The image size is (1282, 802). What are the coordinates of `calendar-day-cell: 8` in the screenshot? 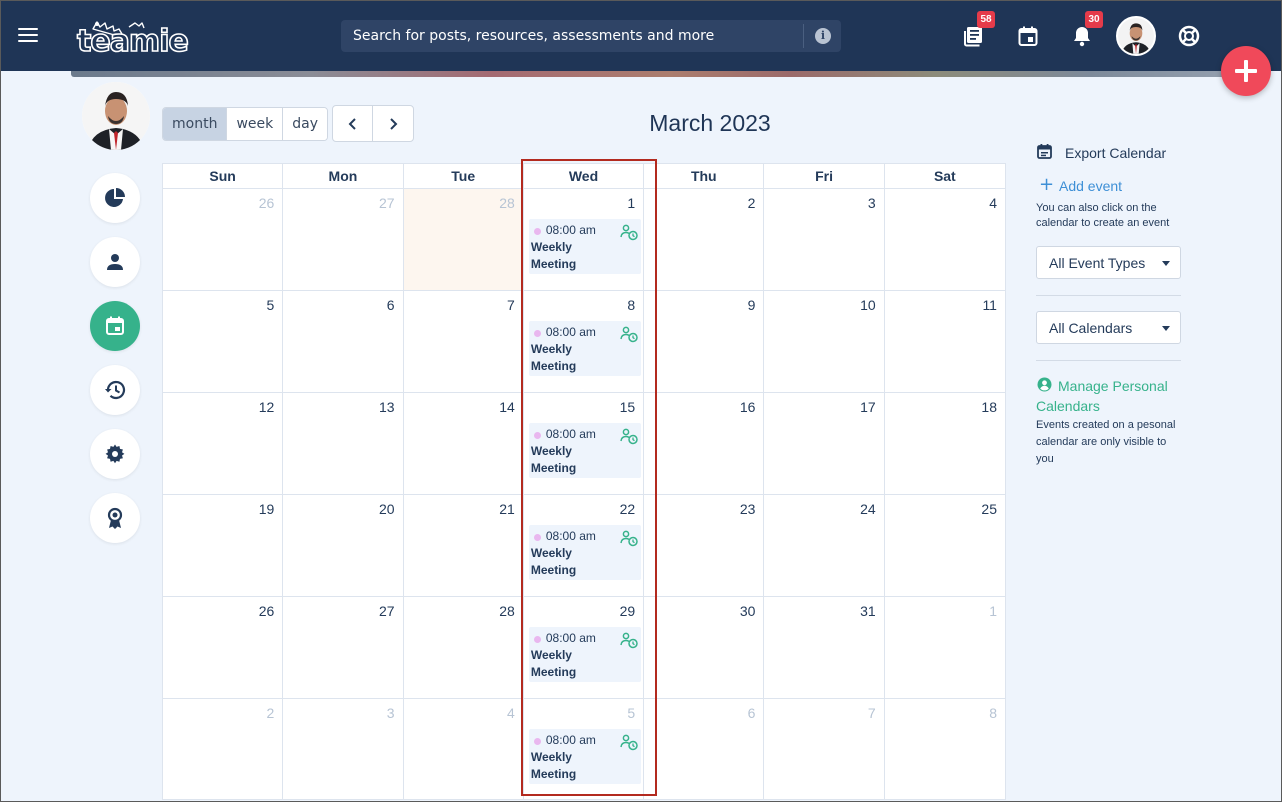 It's located at (945, 749).